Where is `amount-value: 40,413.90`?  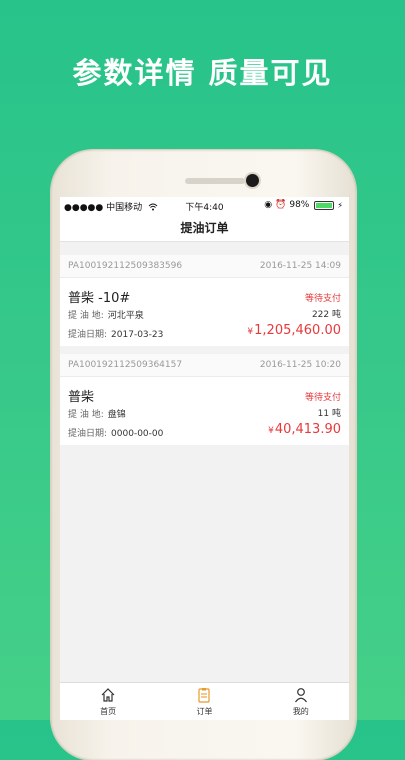 amount-value: 40,413.90 is located at coordinates (307, 429).